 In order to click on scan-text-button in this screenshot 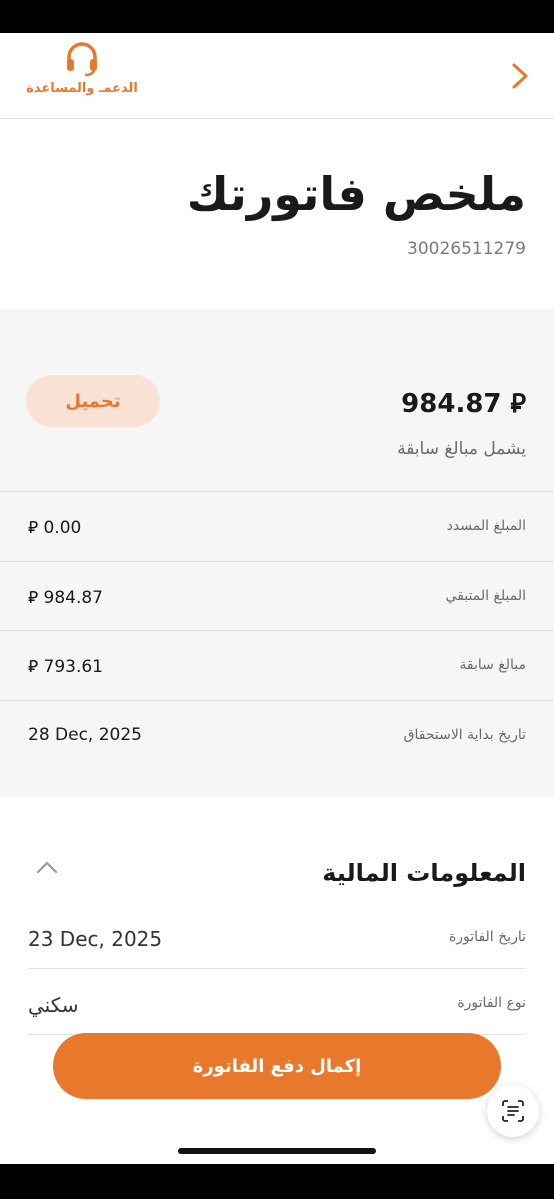, I will do `click(513, 1111)`.